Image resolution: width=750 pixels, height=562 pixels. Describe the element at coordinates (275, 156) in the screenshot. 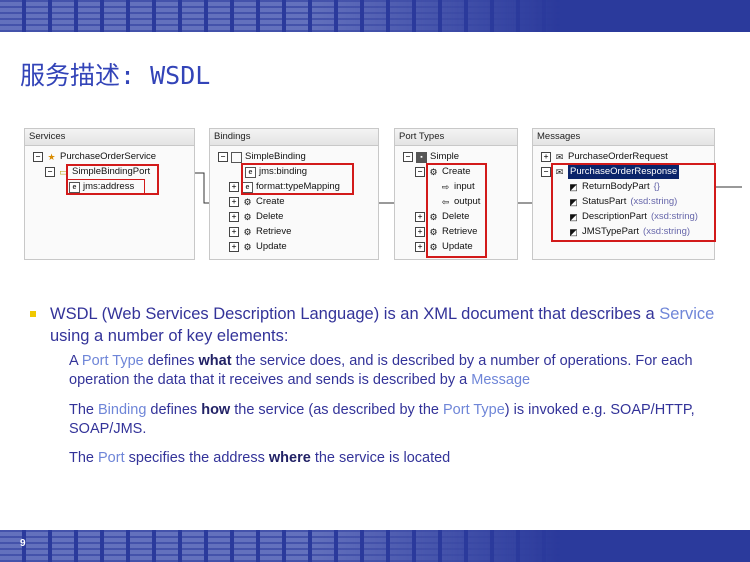

I see `binding-label: SimpleBinding` at that location.